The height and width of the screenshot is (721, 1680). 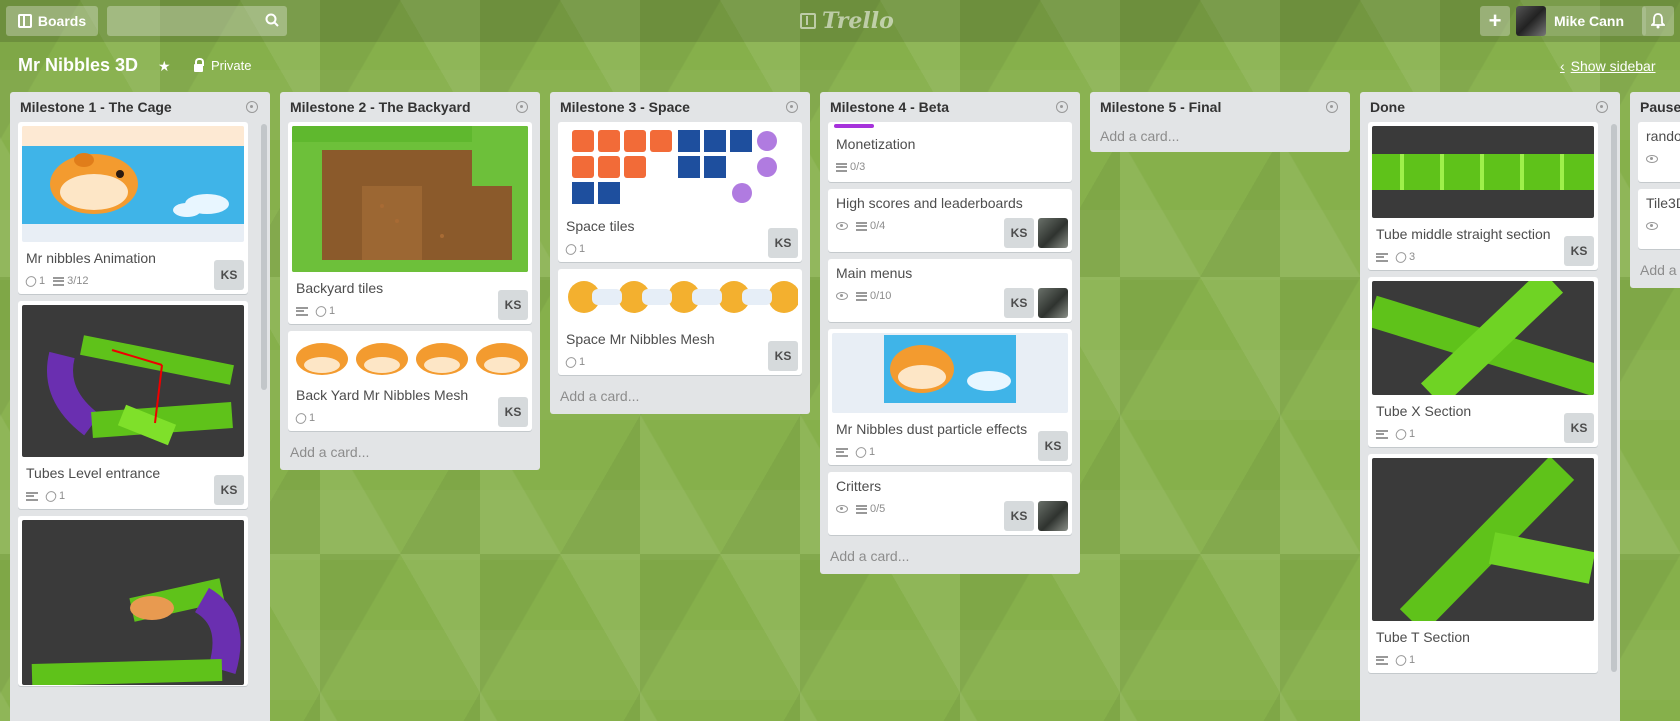 I want to click on visibility-button: Private, so click(x=222, y=65).